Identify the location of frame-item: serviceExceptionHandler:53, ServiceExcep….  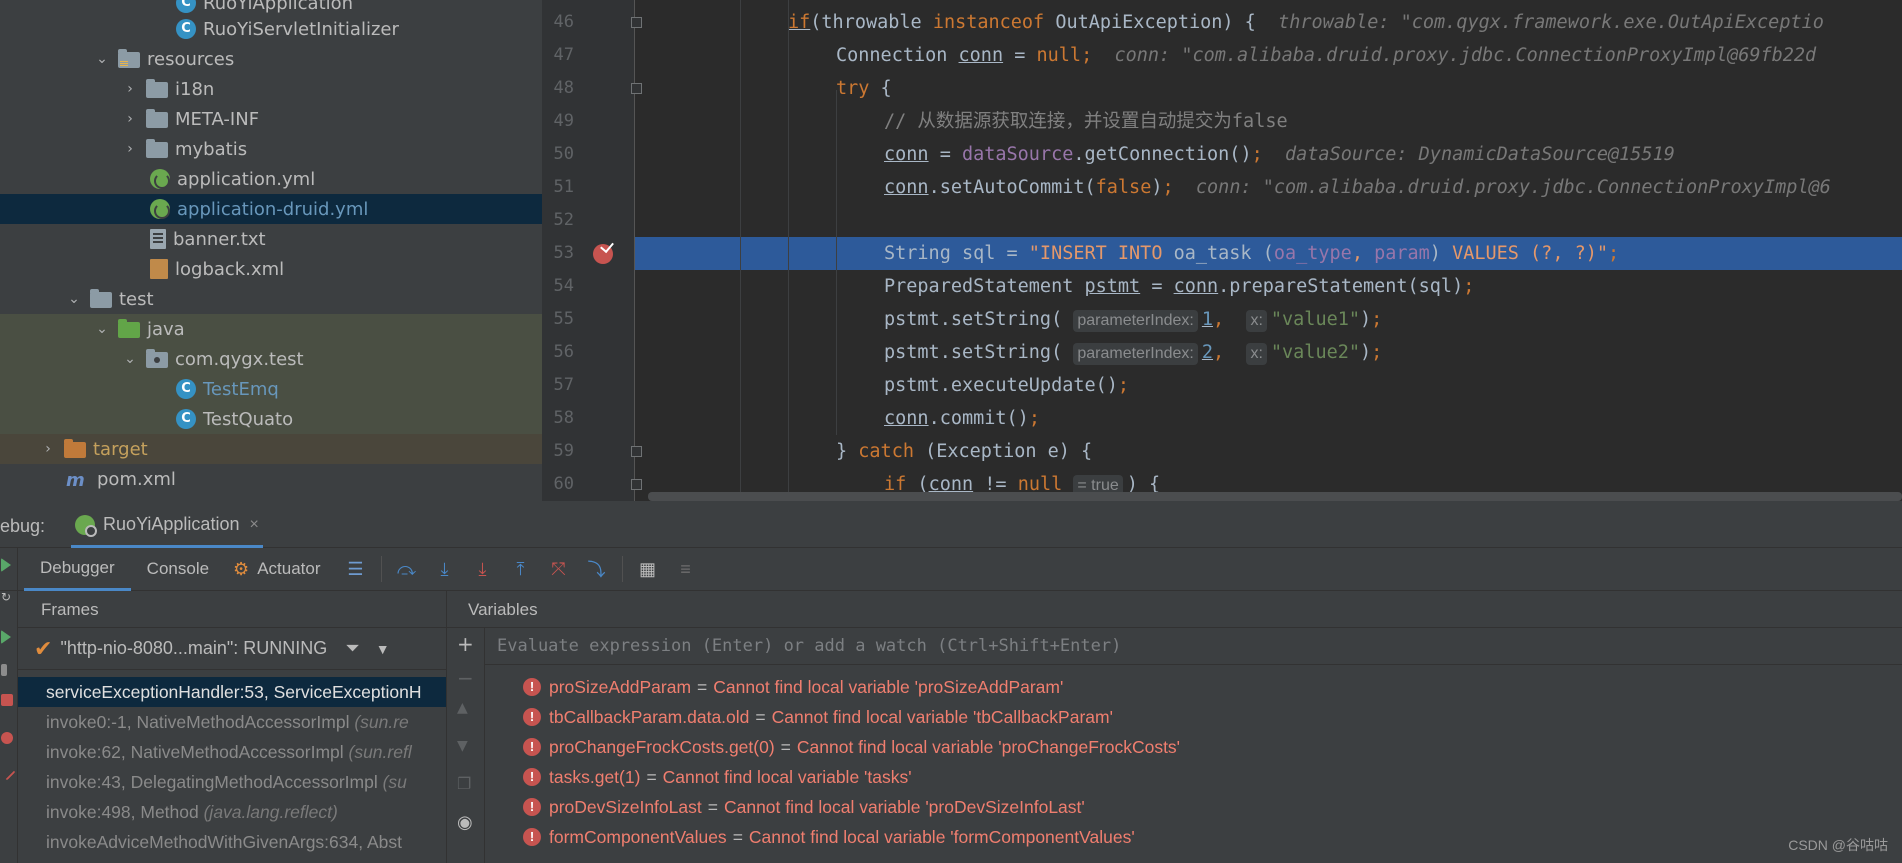
(232, 692).